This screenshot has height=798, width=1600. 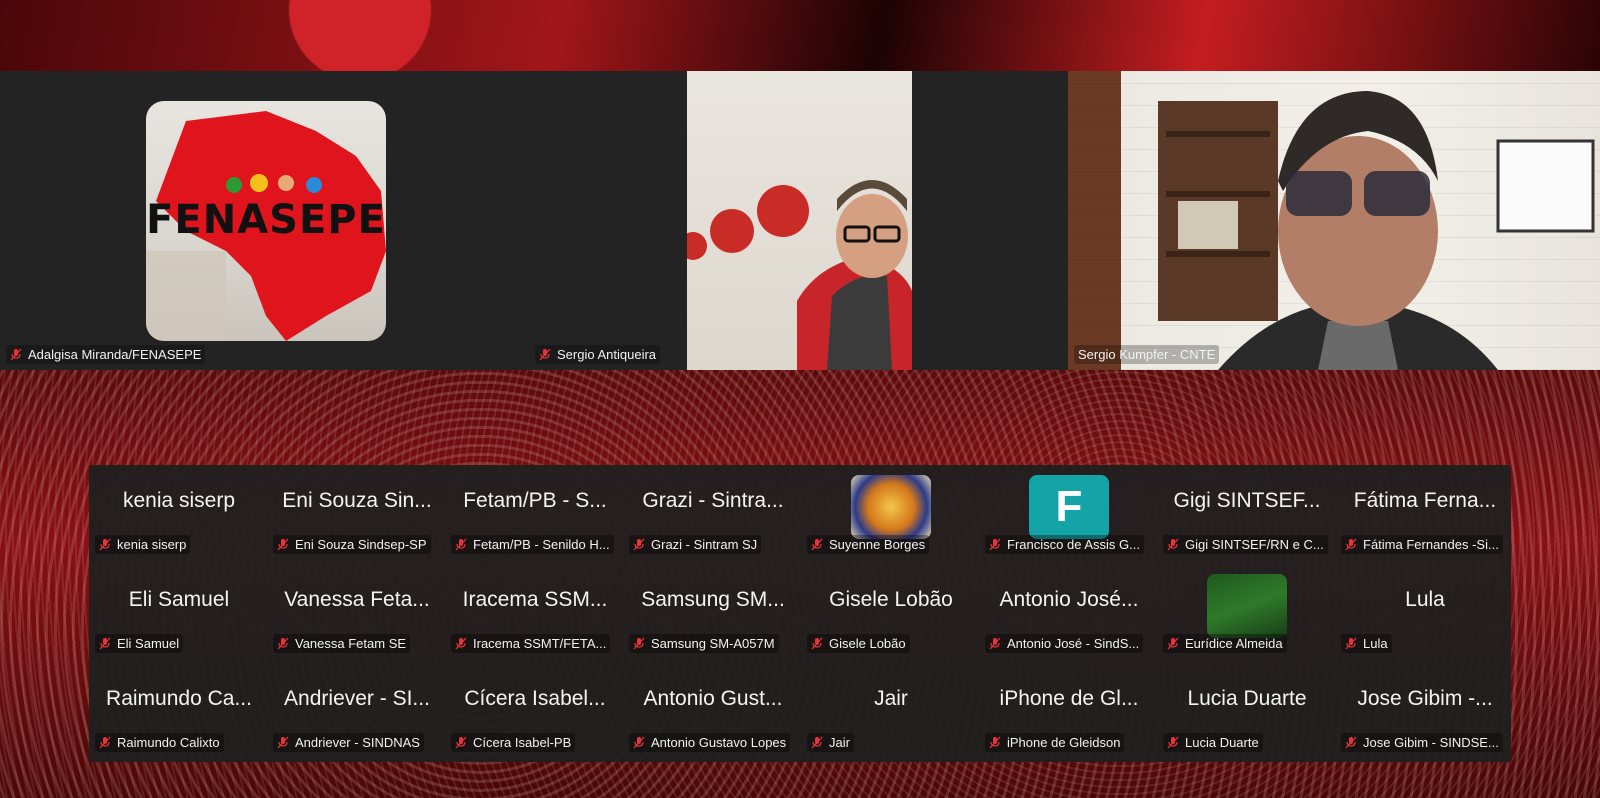 What do you see at coordinates (1222, 742) in the screenshot?
I see `participant-name: Lucia Duarte` at bounding box center [1222, 742].